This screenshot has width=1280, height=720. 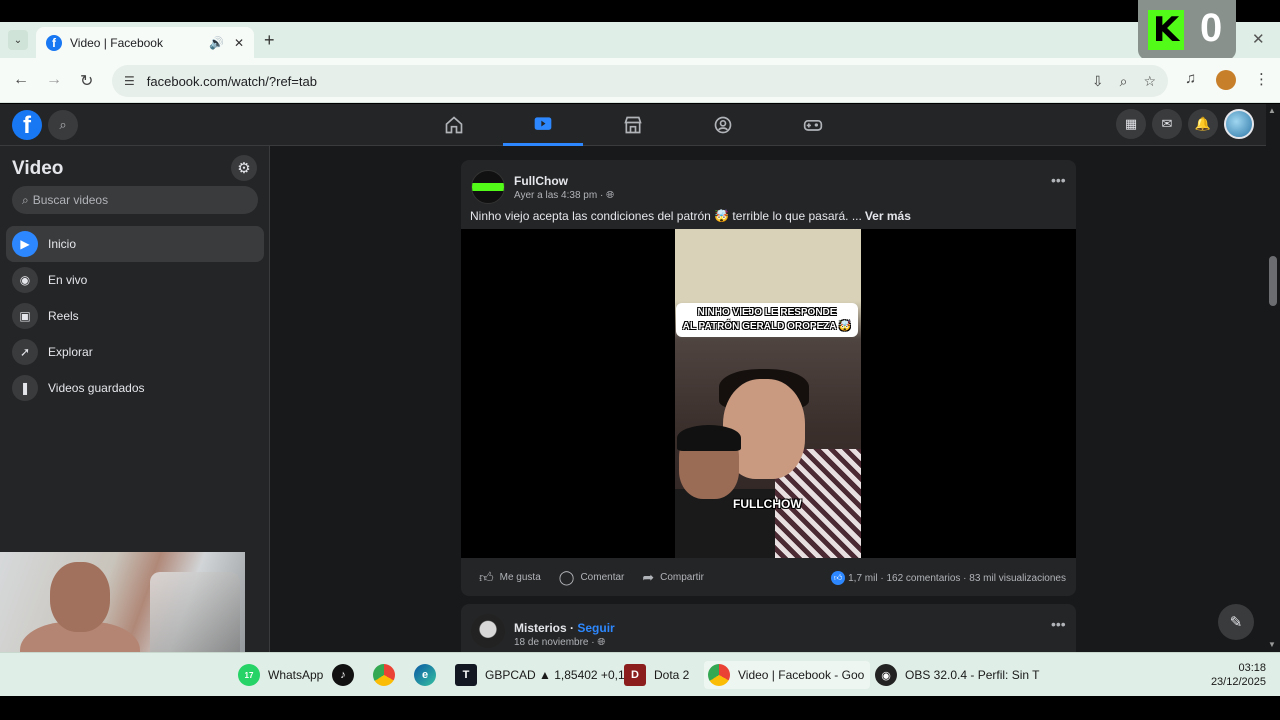 I want to click on back-arrow-icon: ←, so click(x=21, y=80).